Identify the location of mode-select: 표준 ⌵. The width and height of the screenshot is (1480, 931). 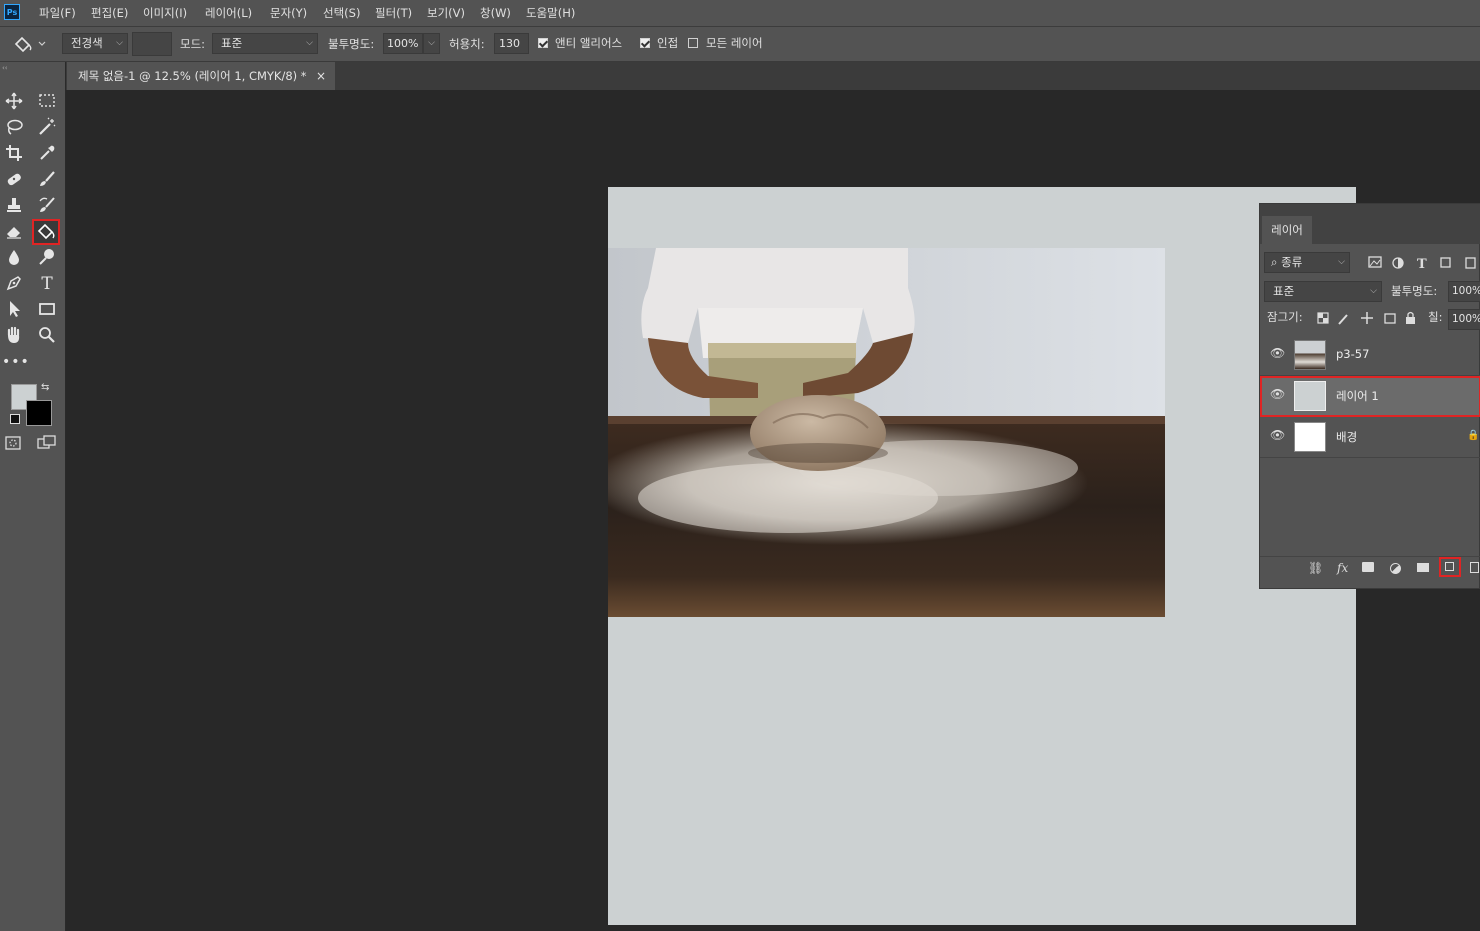
(265, 43).